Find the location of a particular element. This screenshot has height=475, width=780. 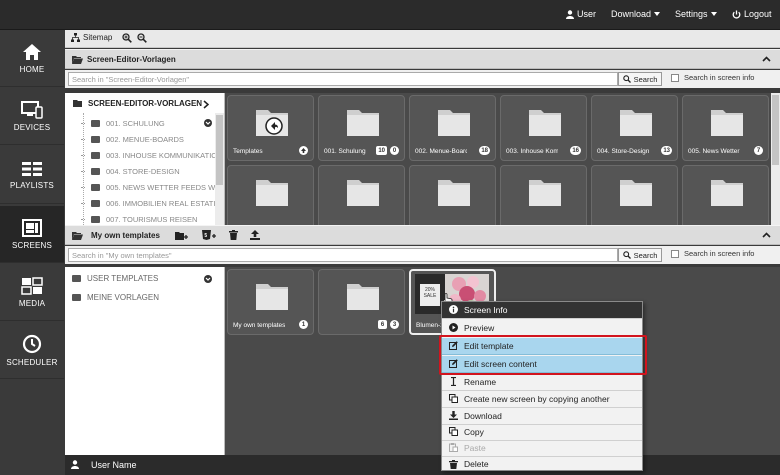

folder-tile: My own templates 1 is located at coordinates (270, 302).